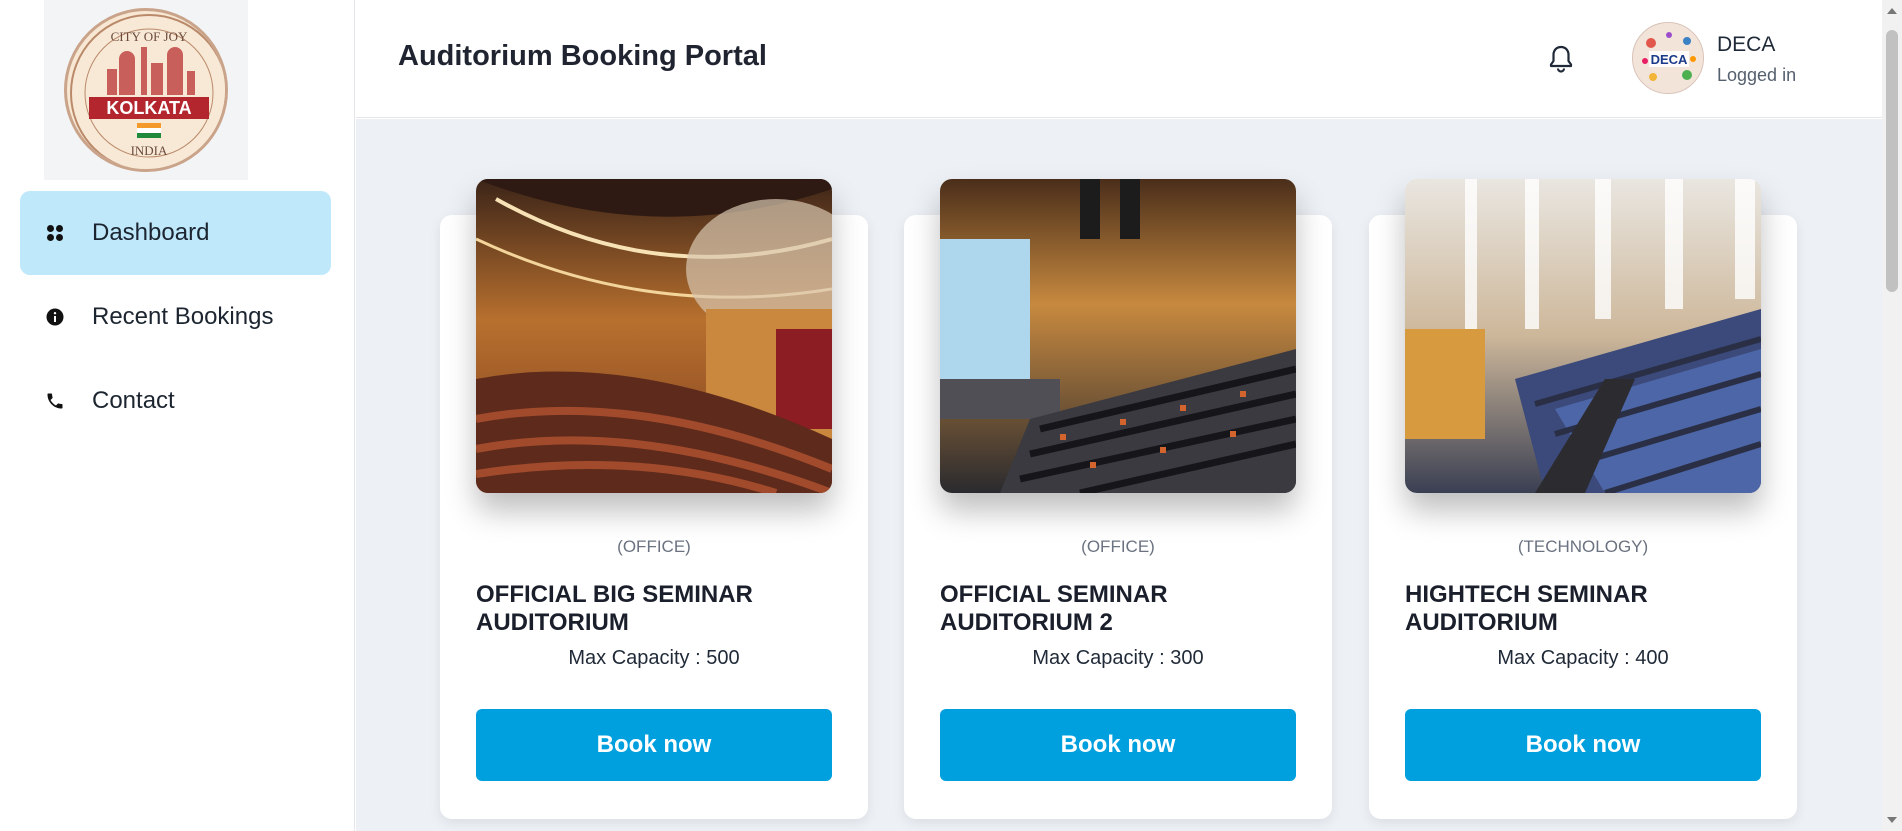 The image size is (1902, 831). What do you see at coordinates (151, 232) in the screenshot?
I see `sidebar-item-label: Dashboard` at bounding box center [151, 232].